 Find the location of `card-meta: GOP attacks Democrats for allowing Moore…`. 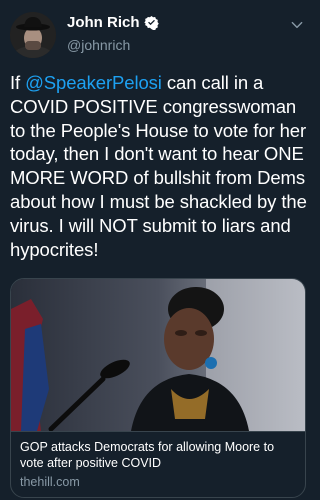

card-meta: GOP attacks Democrats for allowing Moore… is located at coordinates (158, 464).